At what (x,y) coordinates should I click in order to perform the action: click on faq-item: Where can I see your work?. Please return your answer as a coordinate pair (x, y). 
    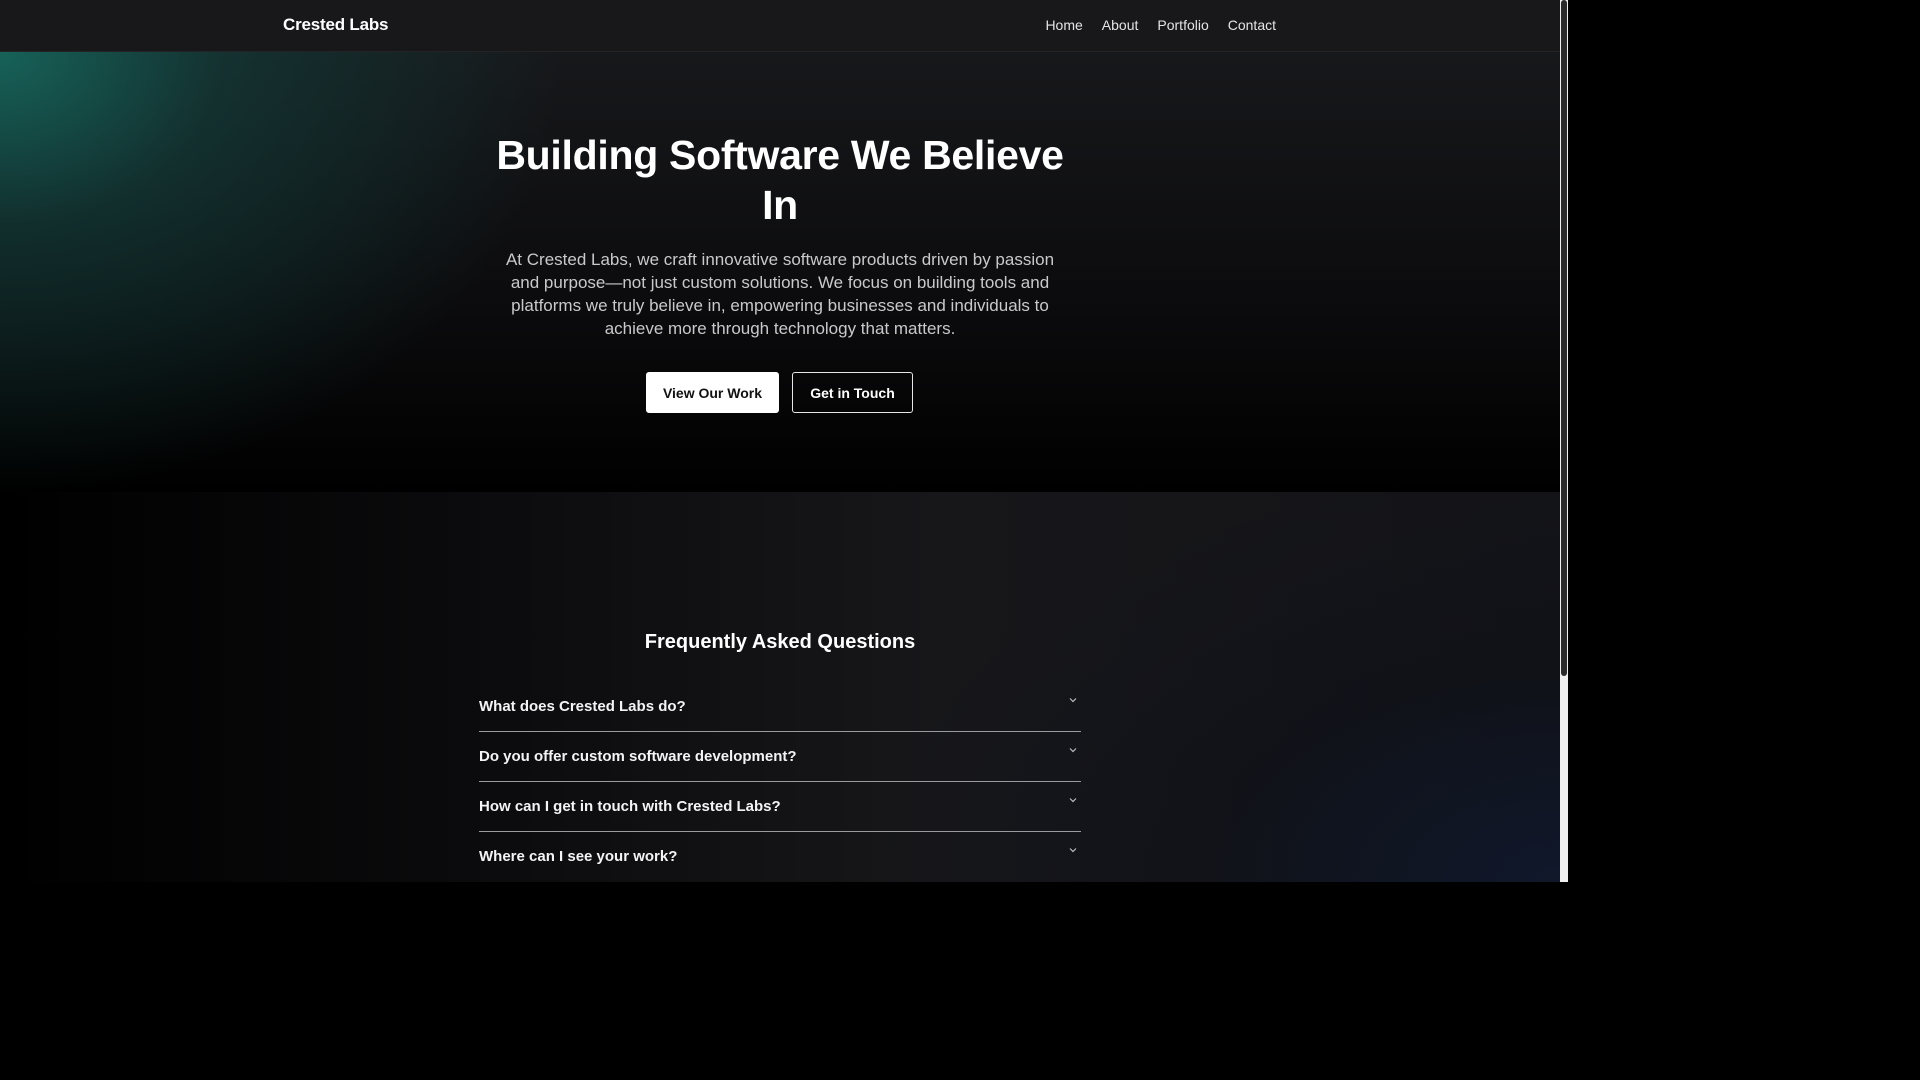
    Looking at the image, I should click on (780, 857).